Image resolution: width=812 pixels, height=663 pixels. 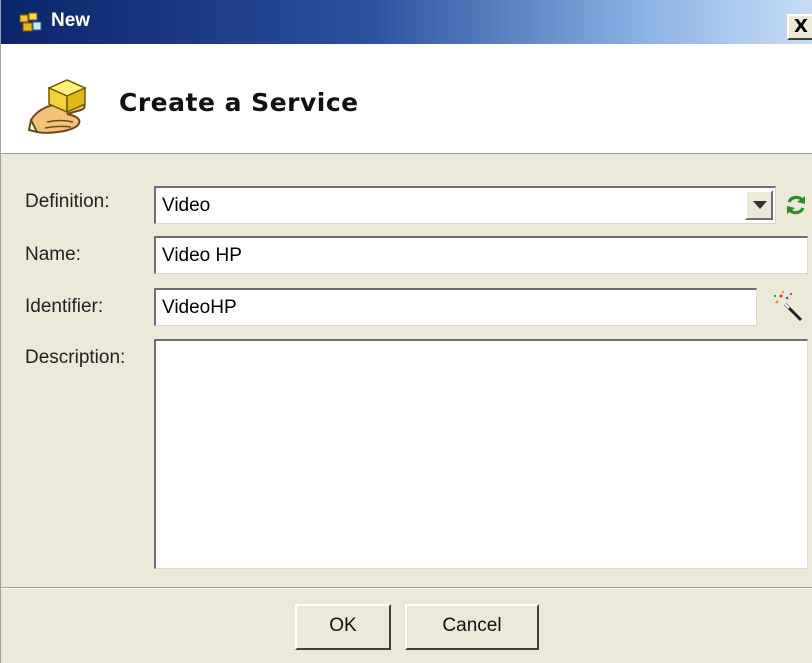 What do you see at coordinates (343, 627) in the screenshot?
I see `ok-button: OK` at bounding box center [343, 627].